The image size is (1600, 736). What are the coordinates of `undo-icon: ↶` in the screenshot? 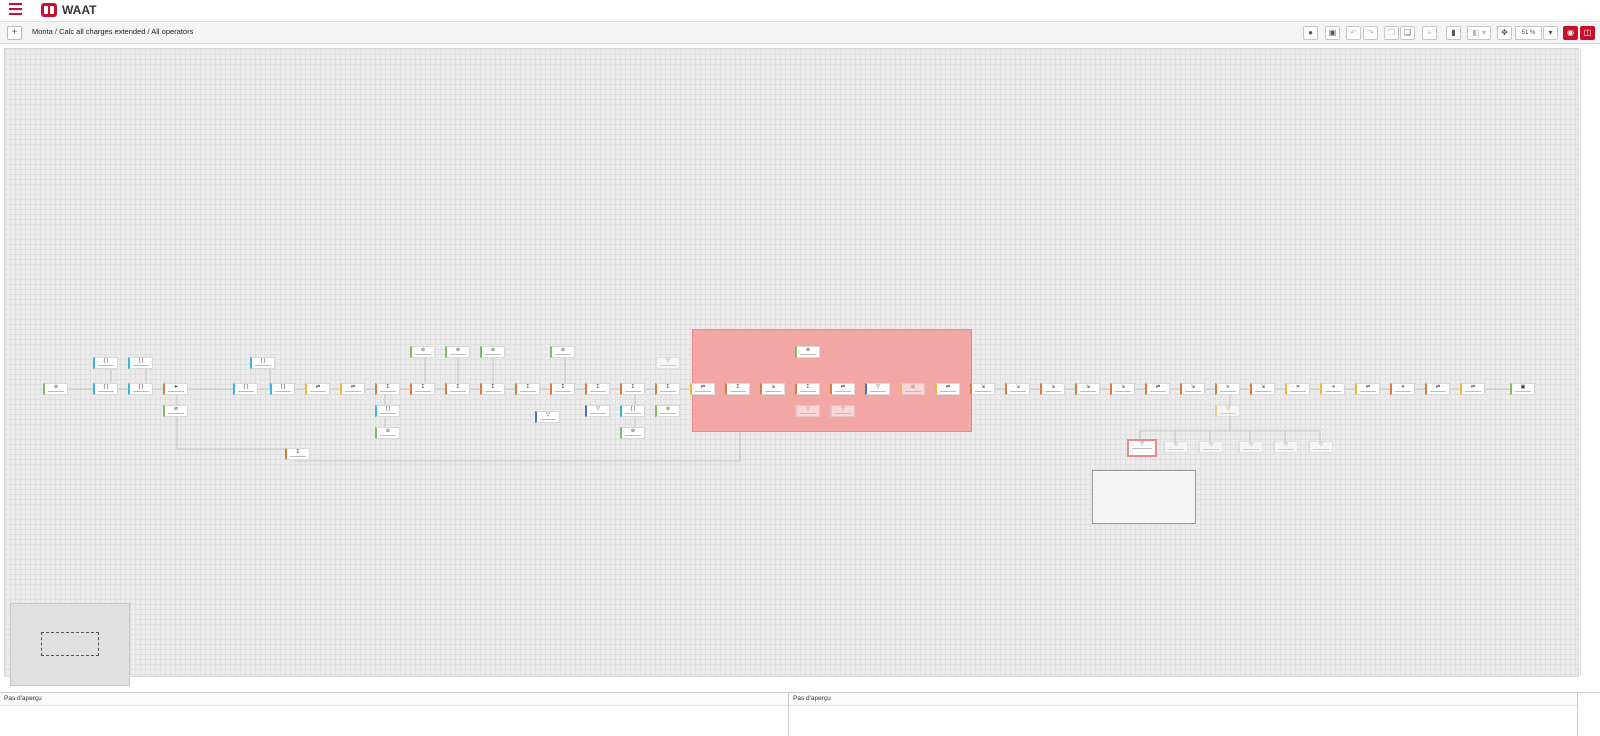 It's located at (1353, 33).